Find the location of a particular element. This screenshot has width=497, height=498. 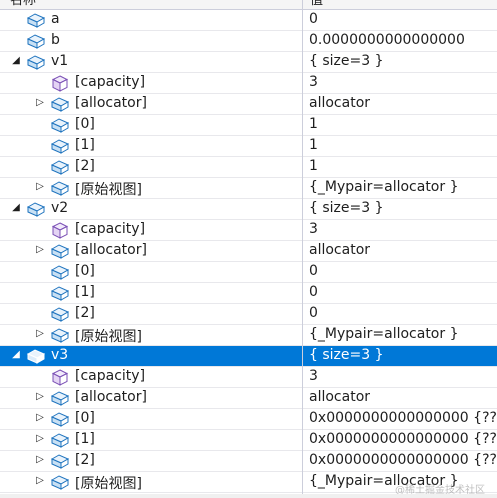

row-name: [原始视图] is located at coordinates (108, 337).